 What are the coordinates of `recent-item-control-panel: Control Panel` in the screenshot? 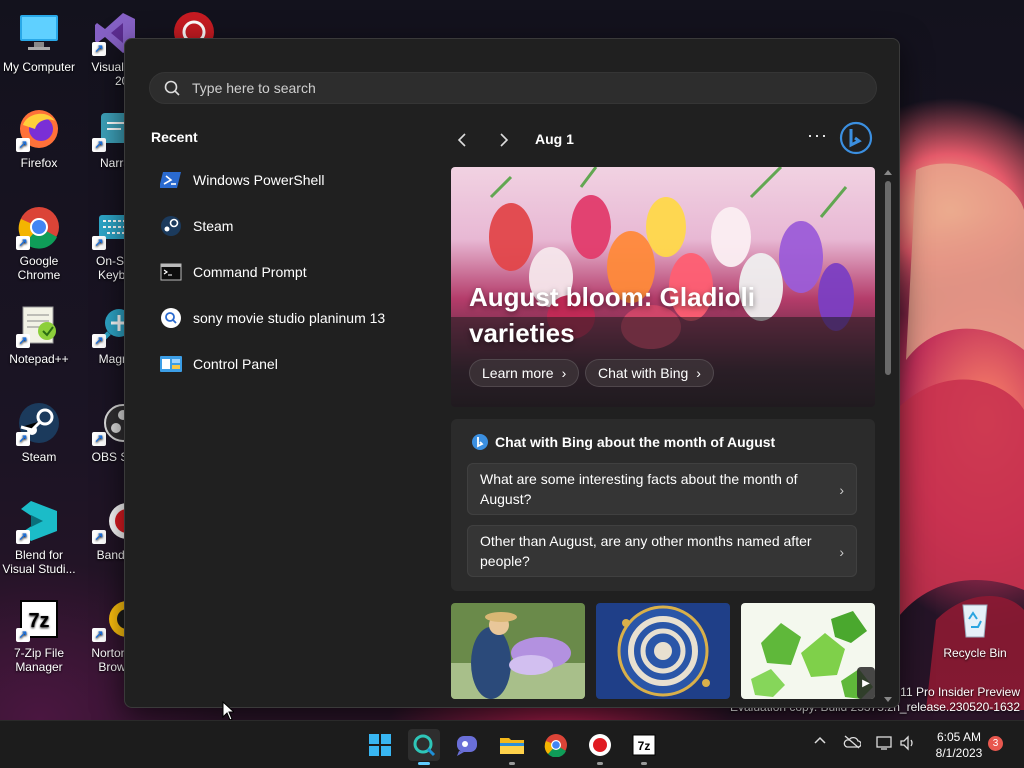 It's located at (291, 364).